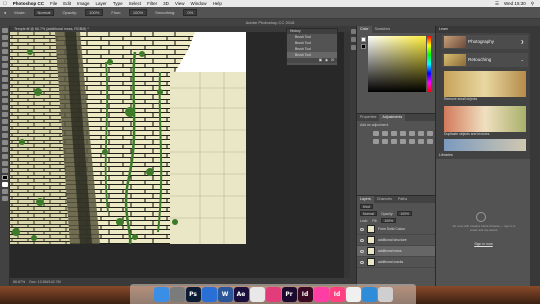  What do you see at coordinates (5, 149) in the screenshot?
I see `shape-tool-icon` at bounding box center [5, 149].